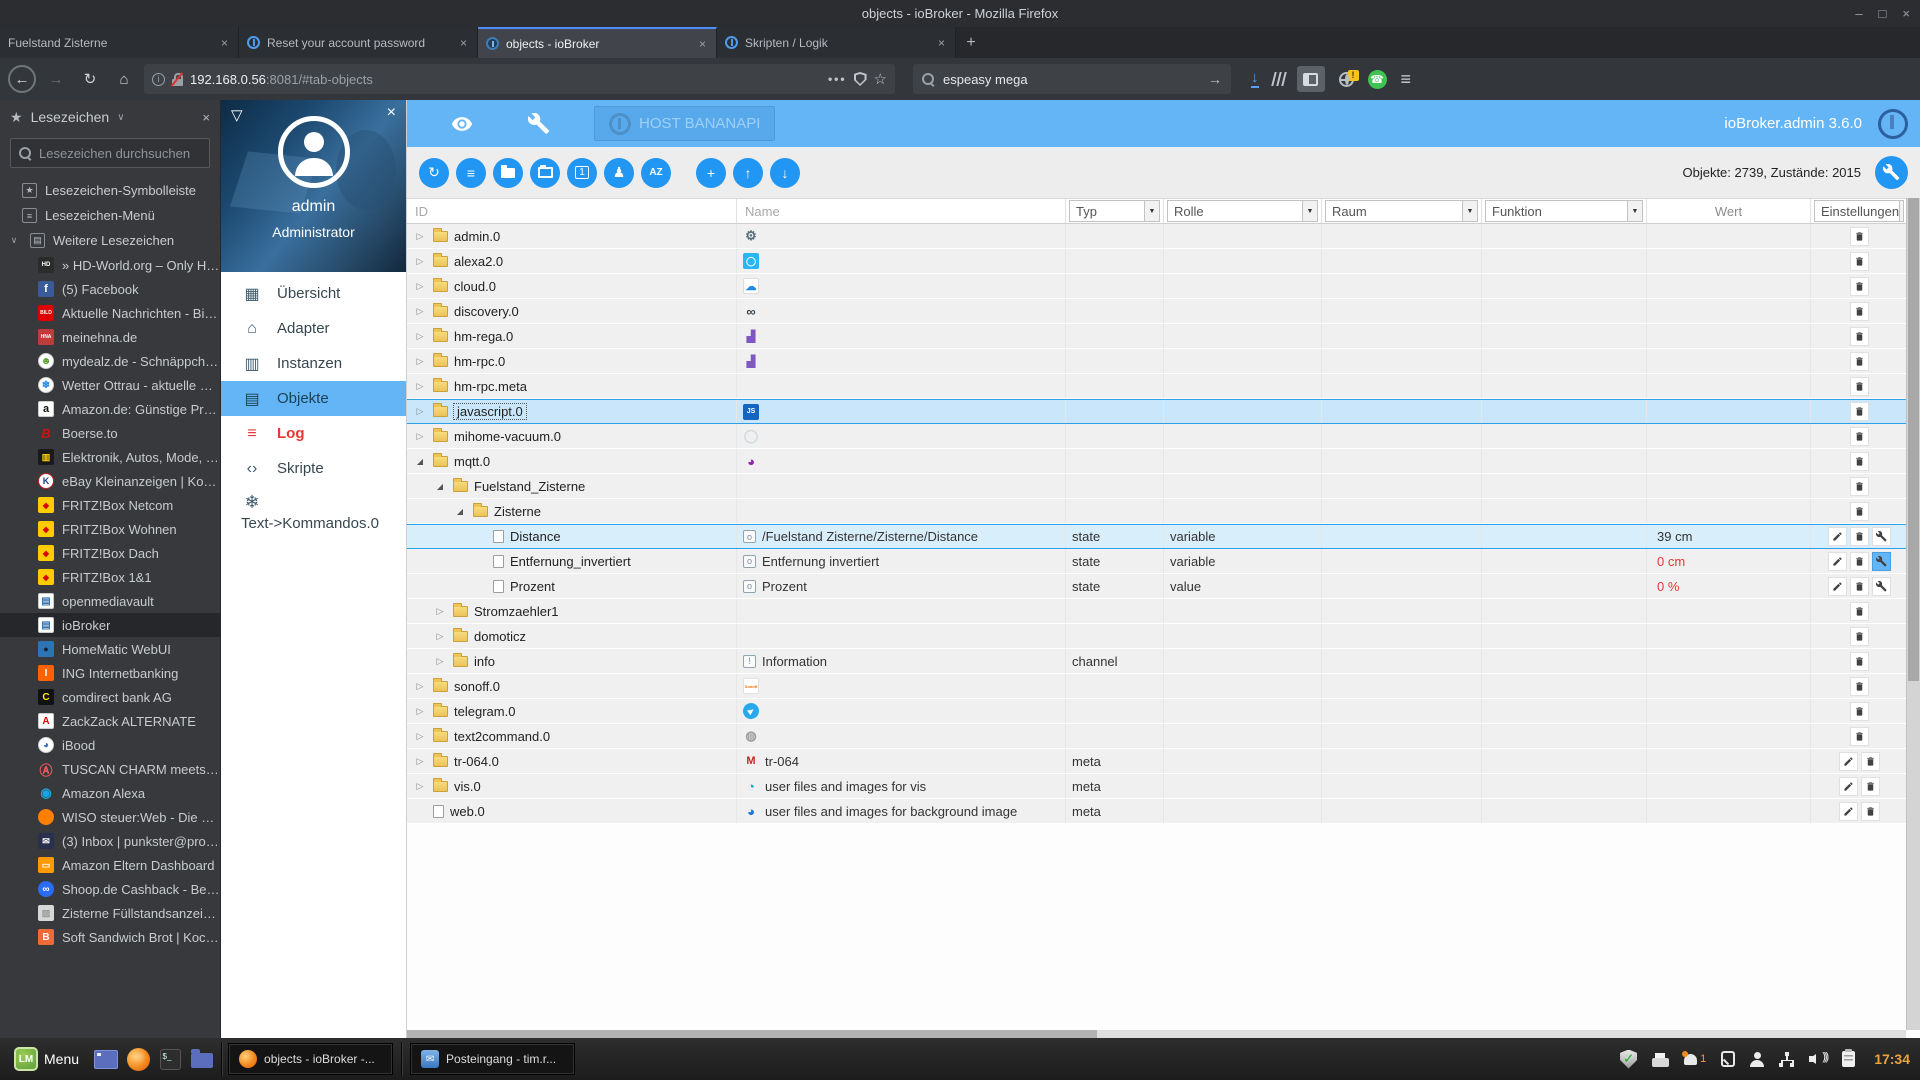 Image resolution: width=1920 pixels, height=1080 pixels. What do you see at coordinates (110, 673) in the screenshot?
I see `bookmark-item: I ING Internetbanking` at bounding box center [110, 673].